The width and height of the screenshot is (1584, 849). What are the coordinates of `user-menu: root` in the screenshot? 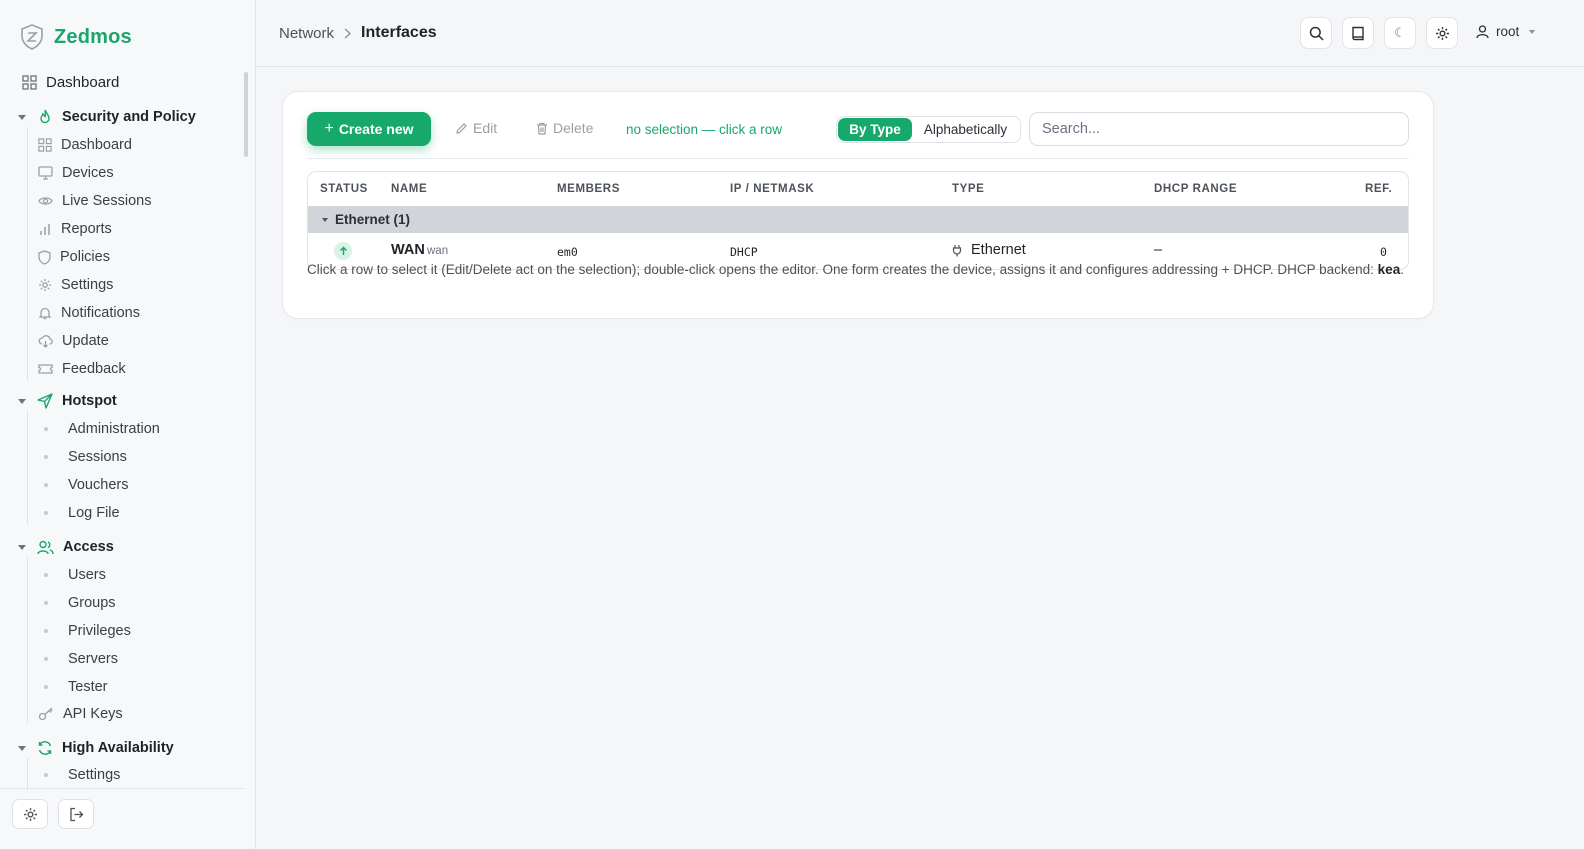 It's located at (1506, 31).